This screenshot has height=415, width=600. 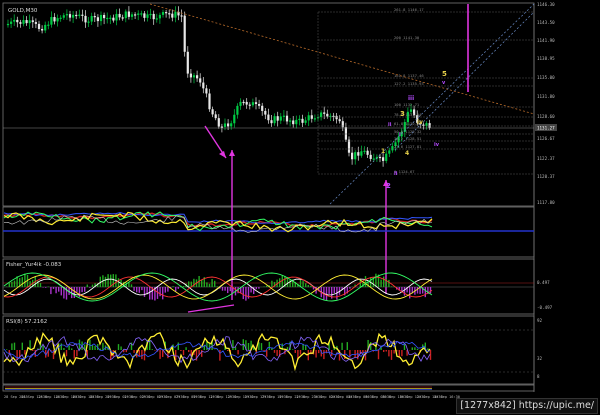 I want to click on rsi-scale-label: 32, so click(x=540, y=358).